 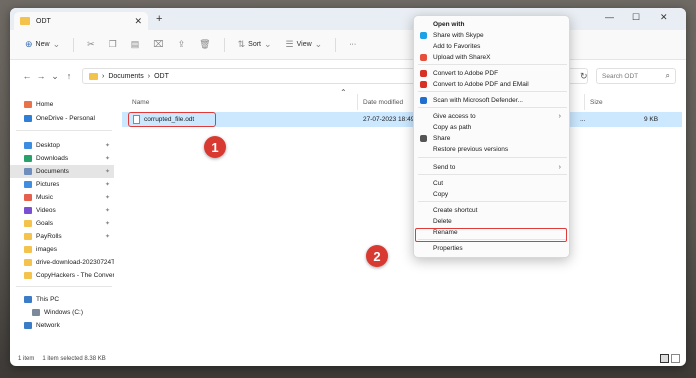 I want to click on view-button: ☰ View ⌄, so click(x=304, y=44).